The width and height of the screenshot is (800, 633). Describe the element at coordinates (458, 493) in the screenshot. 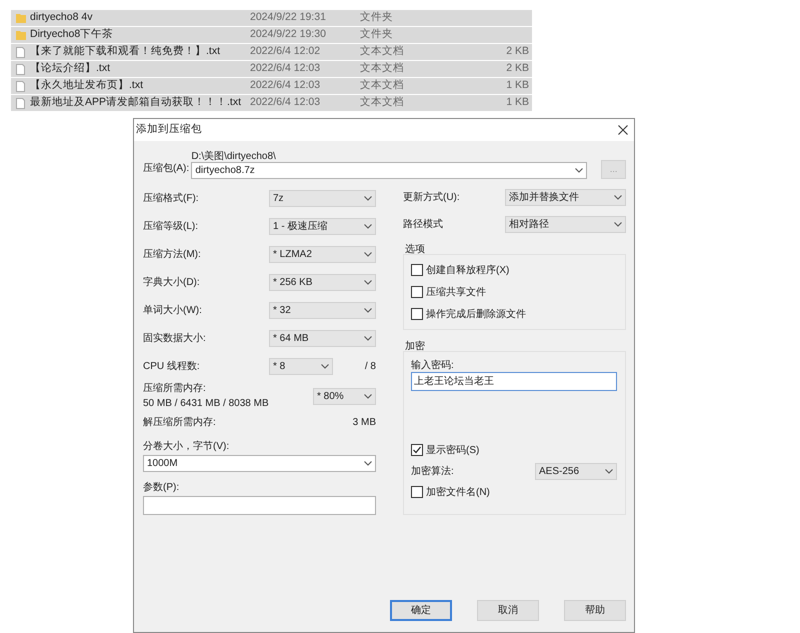

I see `checkbox-label: 加密文件名(N)` at that location.